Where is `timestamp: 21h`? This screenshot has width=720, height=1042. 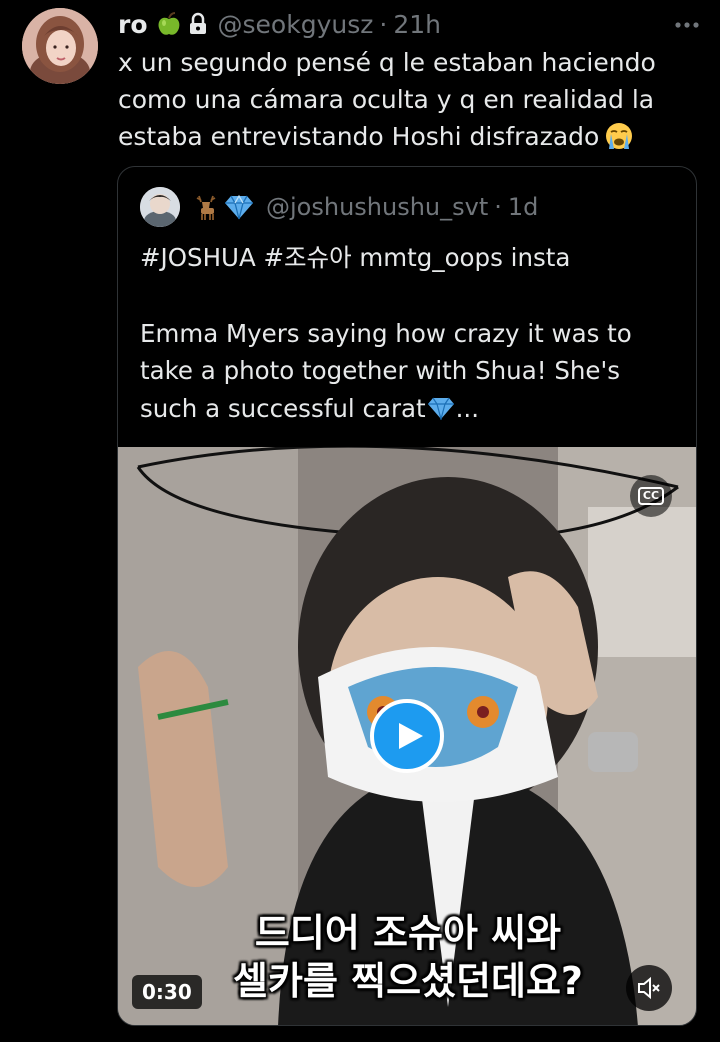
timestamp: 21h is located at coordinates (417, 24).